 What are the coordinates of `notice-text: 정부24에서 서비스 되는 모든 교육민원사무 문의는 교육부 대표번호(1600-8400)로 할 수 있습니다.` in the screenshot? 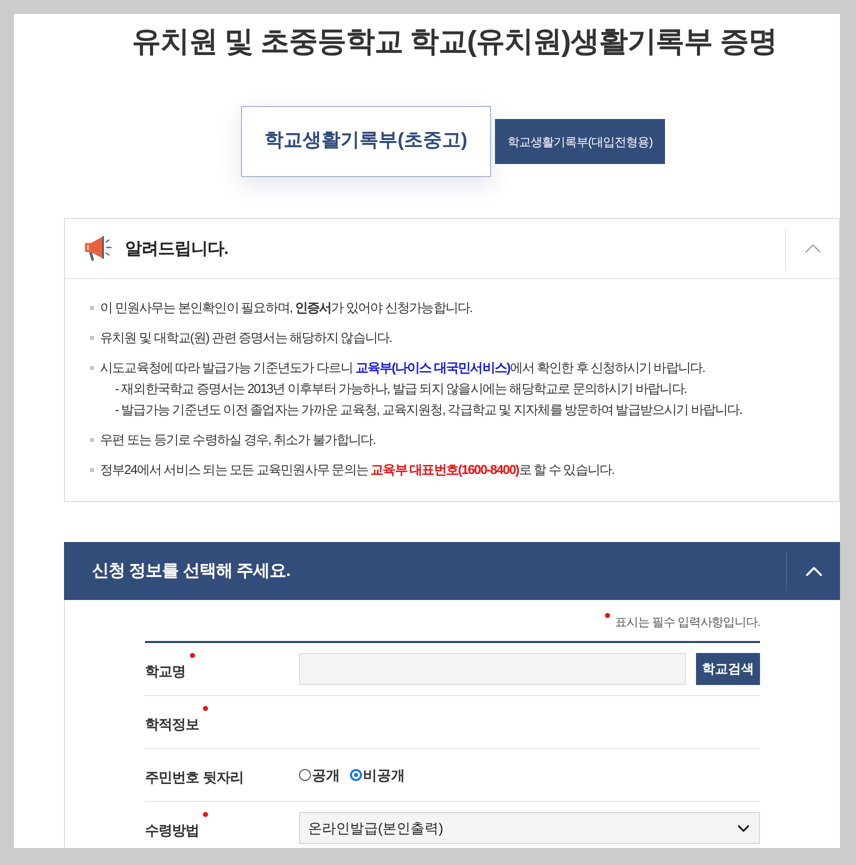 It's located at (357, 470).